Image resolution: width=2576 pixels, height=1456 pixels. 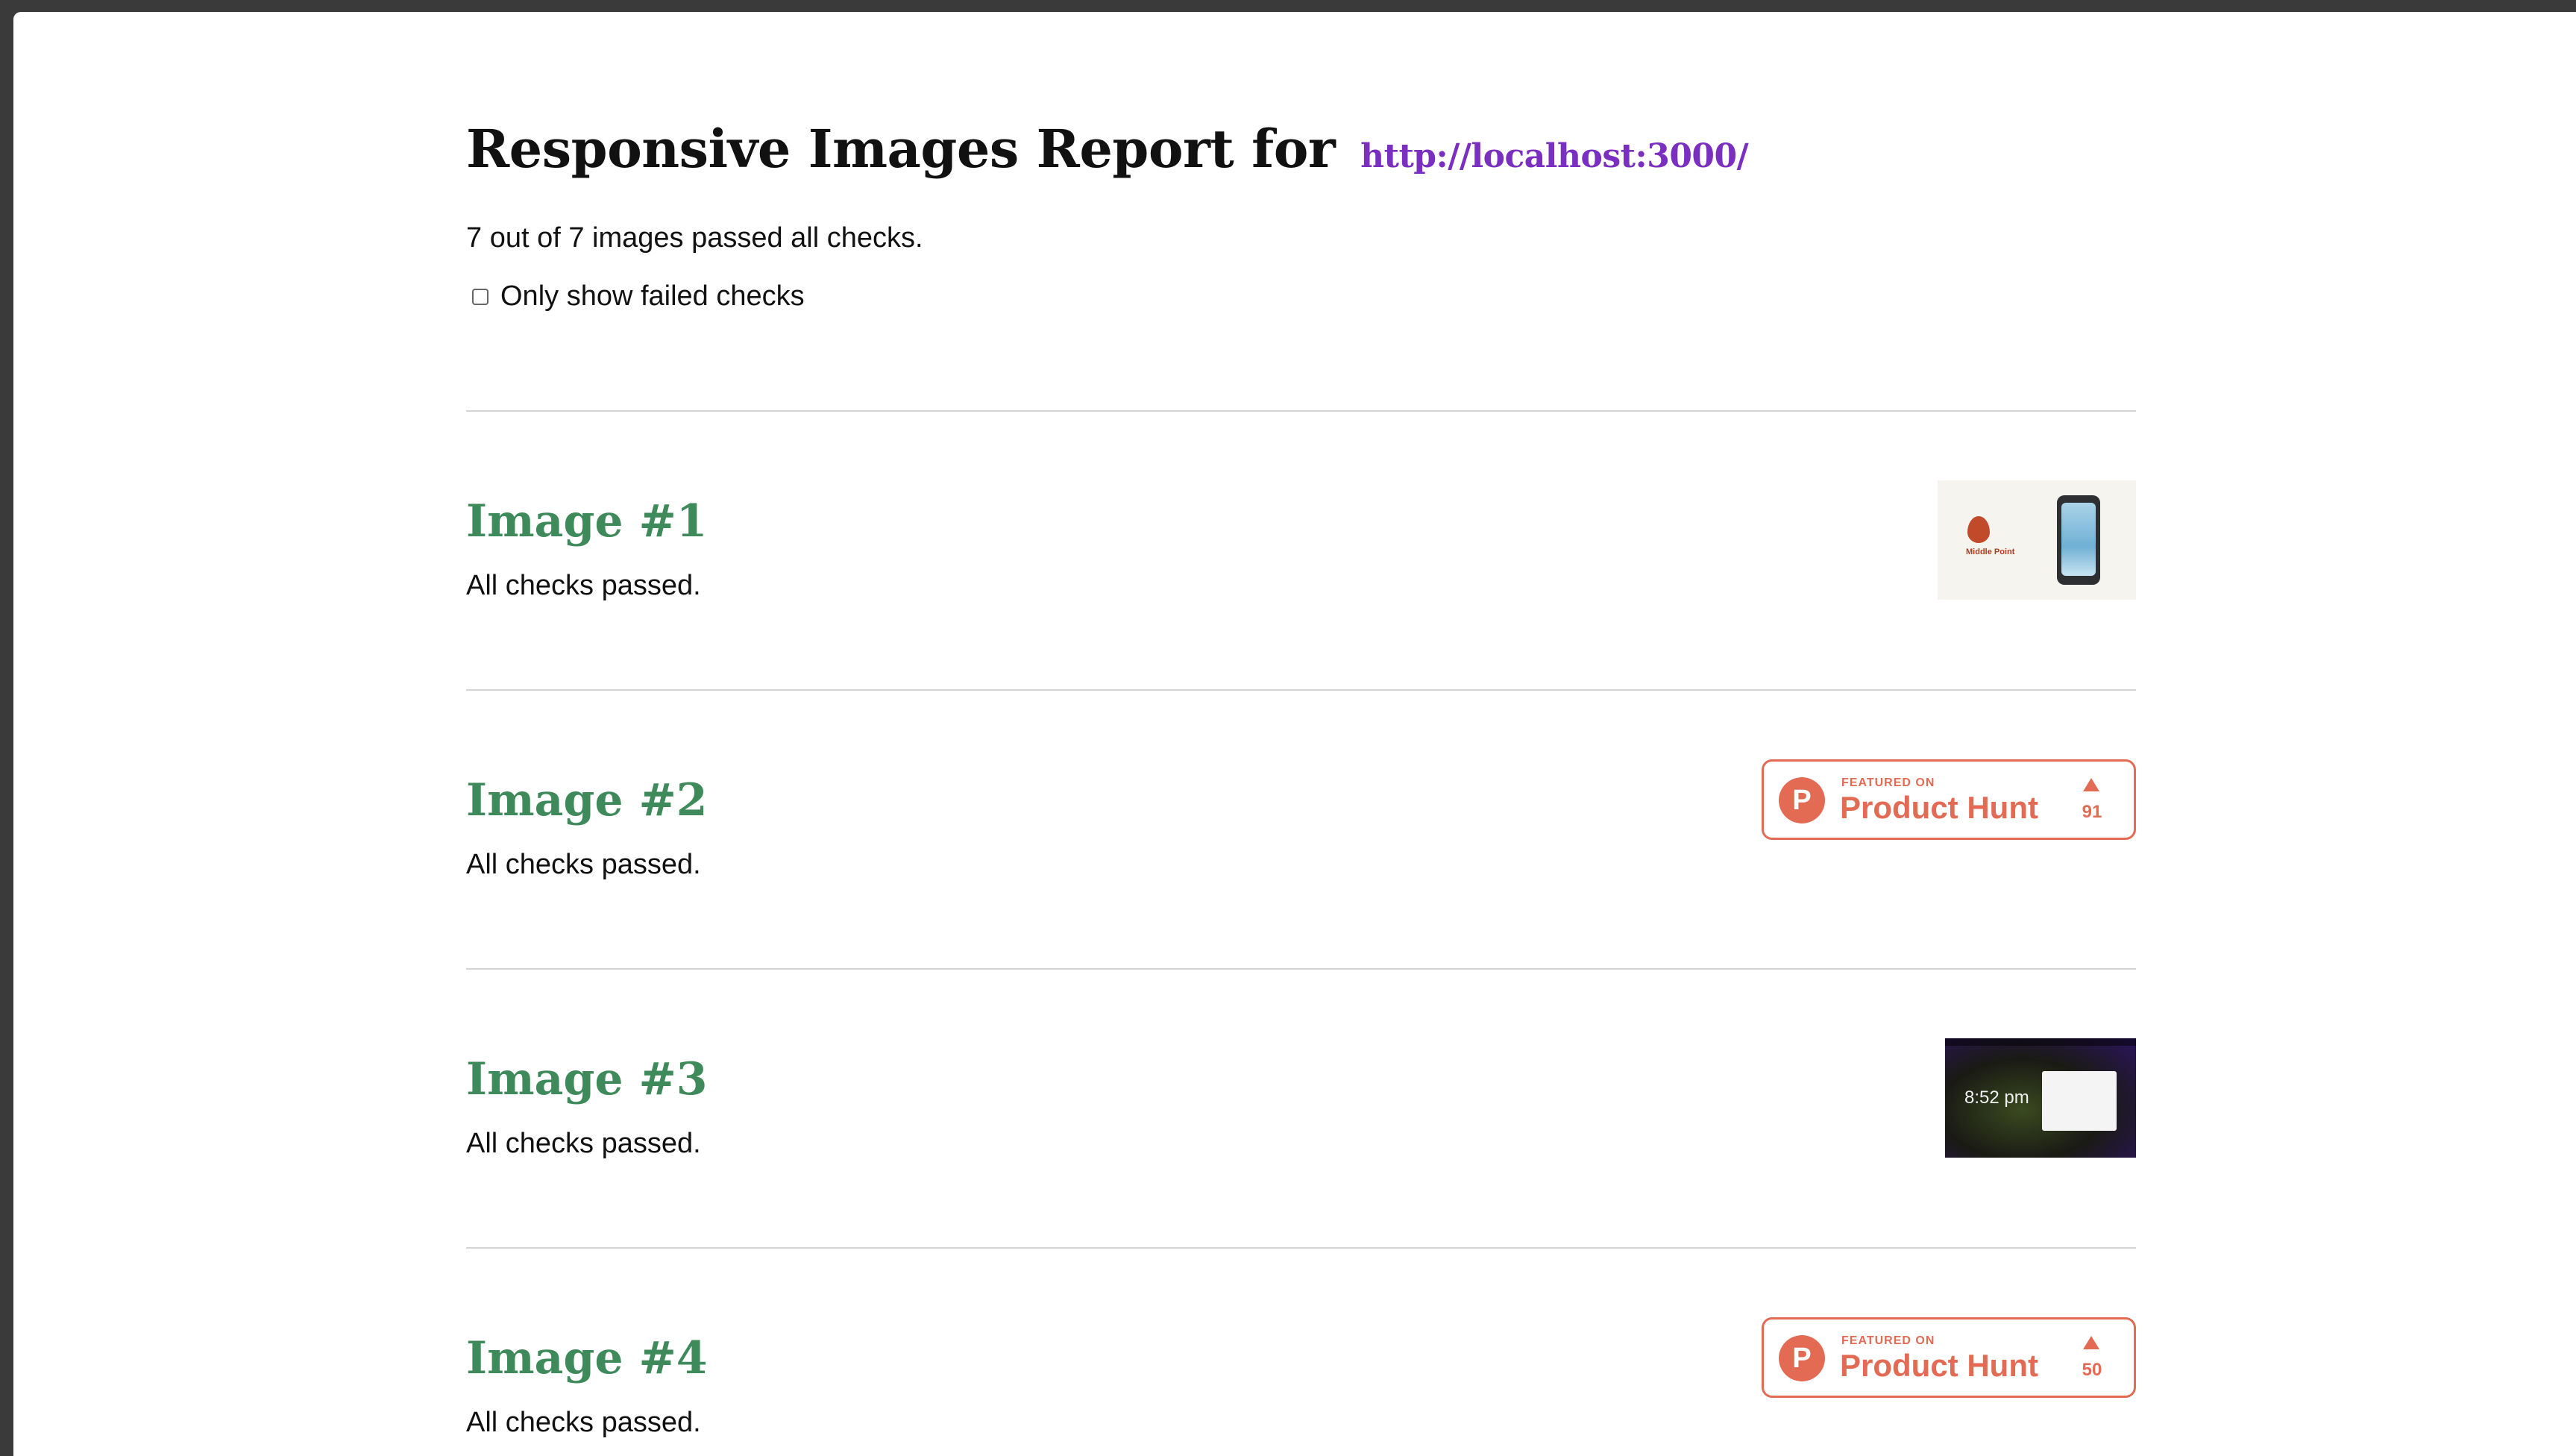 I want to click on upvote-count: 50, so click(x=2092, y=1370).